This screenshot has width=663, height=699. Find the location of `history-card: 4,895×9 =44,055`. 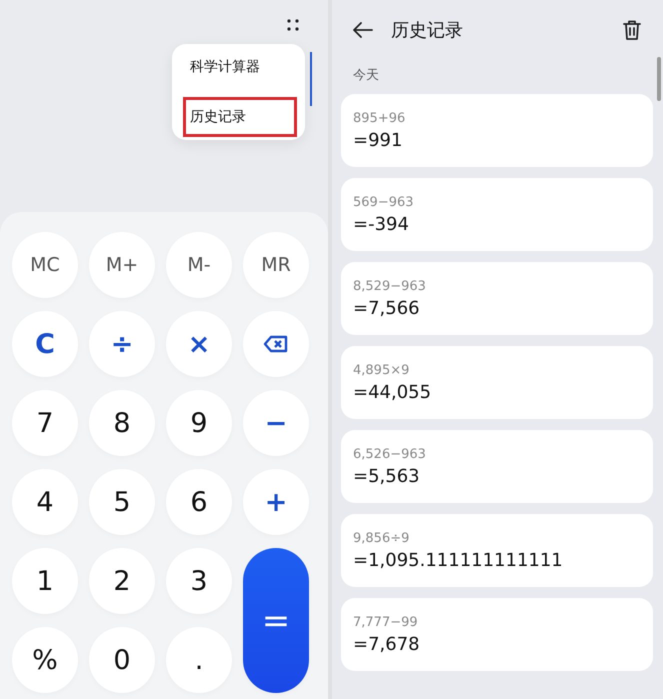

history-card: 4,895×9 =44,055 is located at coordinates (497, 382).